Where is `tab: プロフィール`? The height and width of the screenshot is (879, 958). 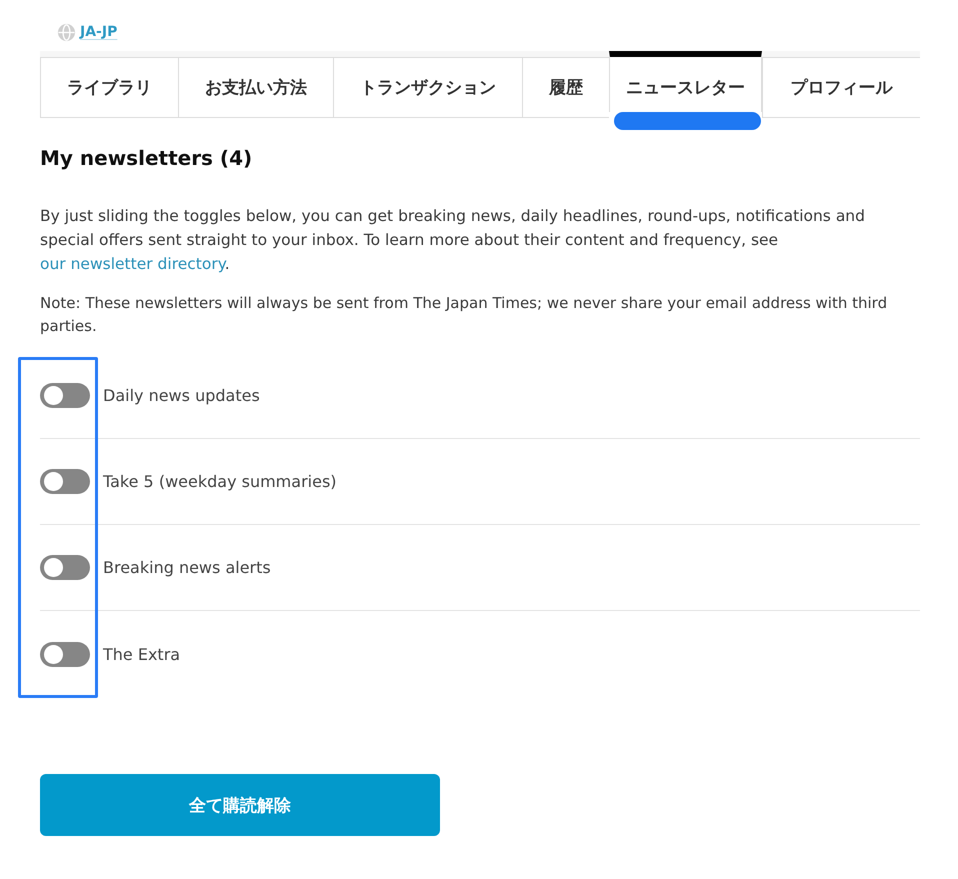 tab: プロフィール is located at coordinates (841, 87).